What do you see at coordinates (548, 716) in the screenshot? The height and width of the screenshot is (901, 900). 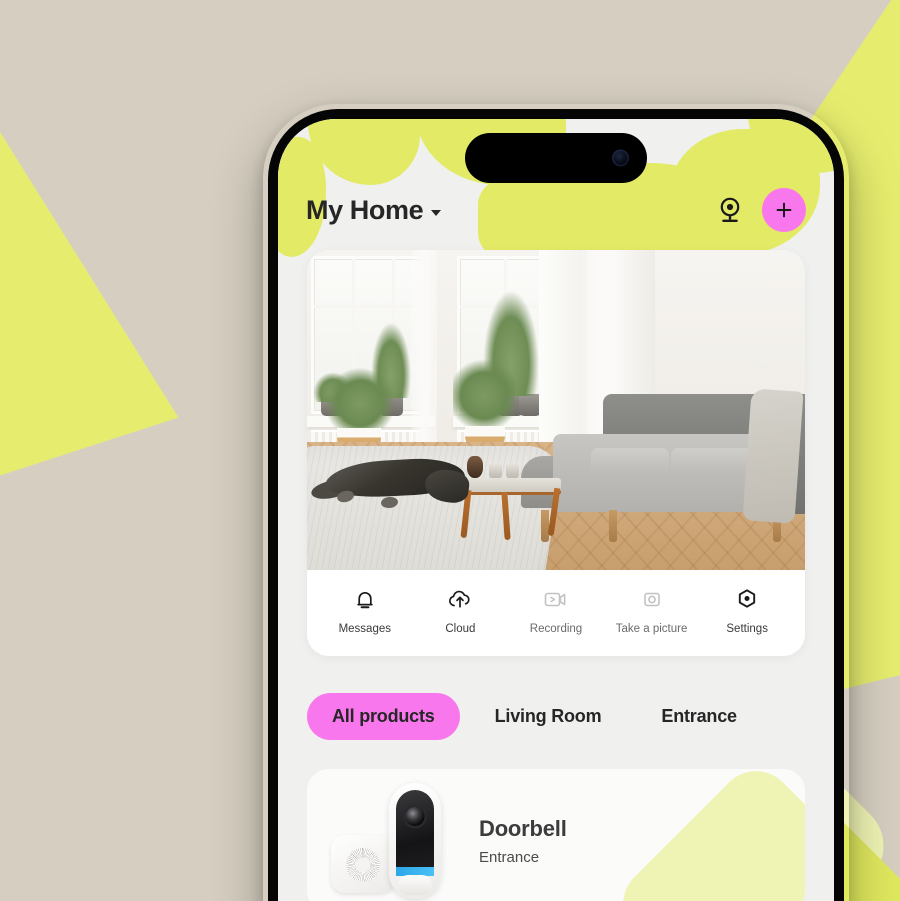 I see `filter-chip-living-room: Living Room` at bounding box center [548, 716].